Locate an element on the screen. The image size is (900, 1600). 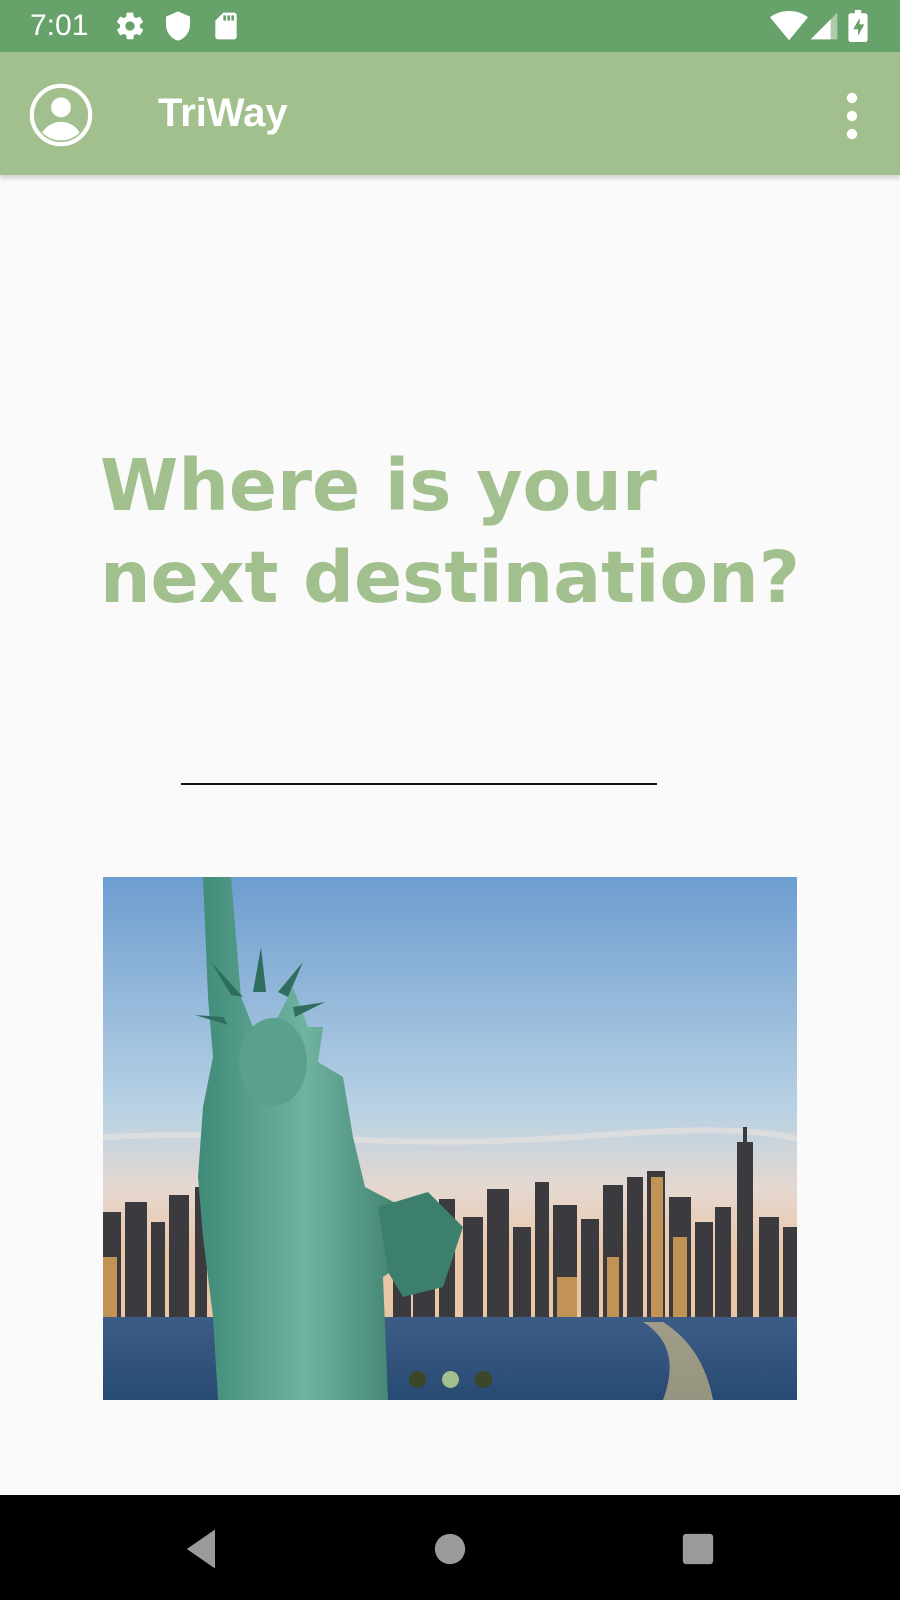
headline-line-1: Where is your is located at coordinates (378, 485).